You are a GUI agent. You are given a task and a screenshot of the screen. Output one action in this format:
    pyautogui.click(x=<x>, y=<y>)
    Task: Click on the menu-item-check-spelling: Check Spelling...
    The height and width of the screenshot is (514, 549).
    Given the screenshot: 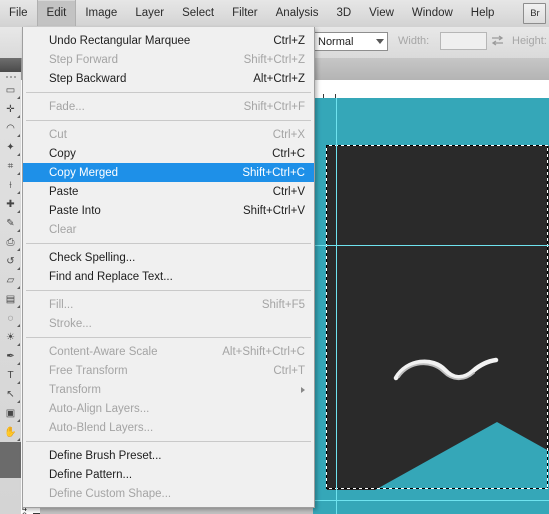 What is the action you would take?
    pyautogui.click(x=168, y=257)
    